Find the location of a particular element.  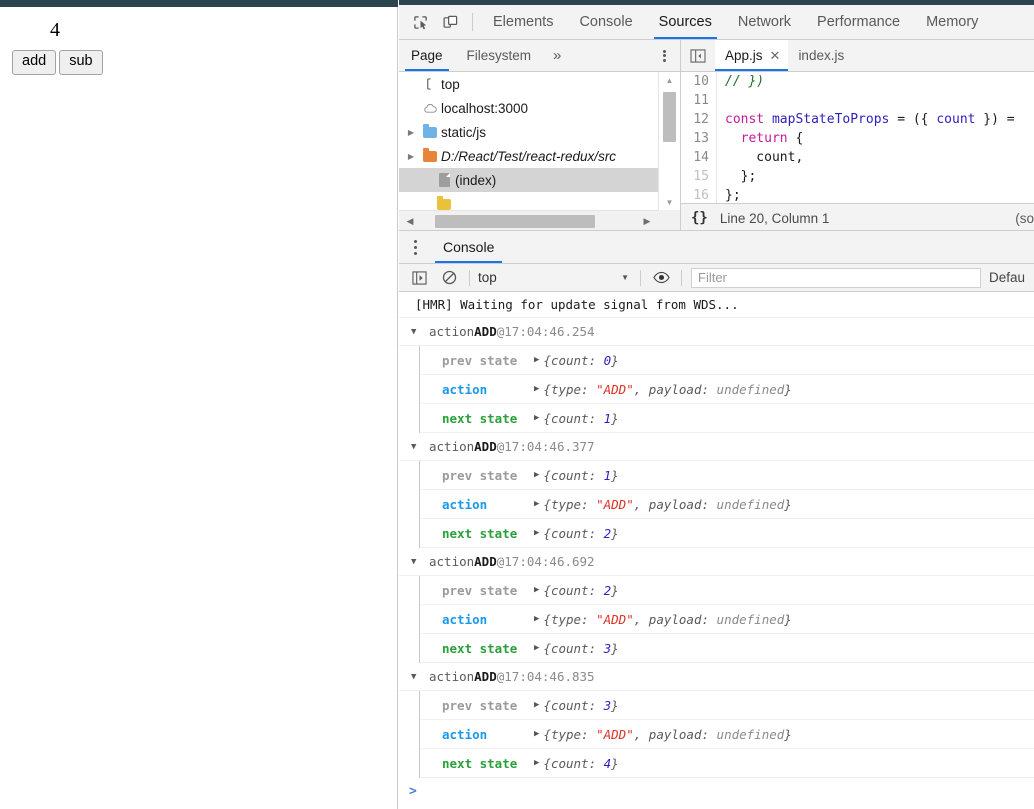

console-group-header: ▼ action ADD @ 17:04:46.692 is located at coordinates (716, 562).